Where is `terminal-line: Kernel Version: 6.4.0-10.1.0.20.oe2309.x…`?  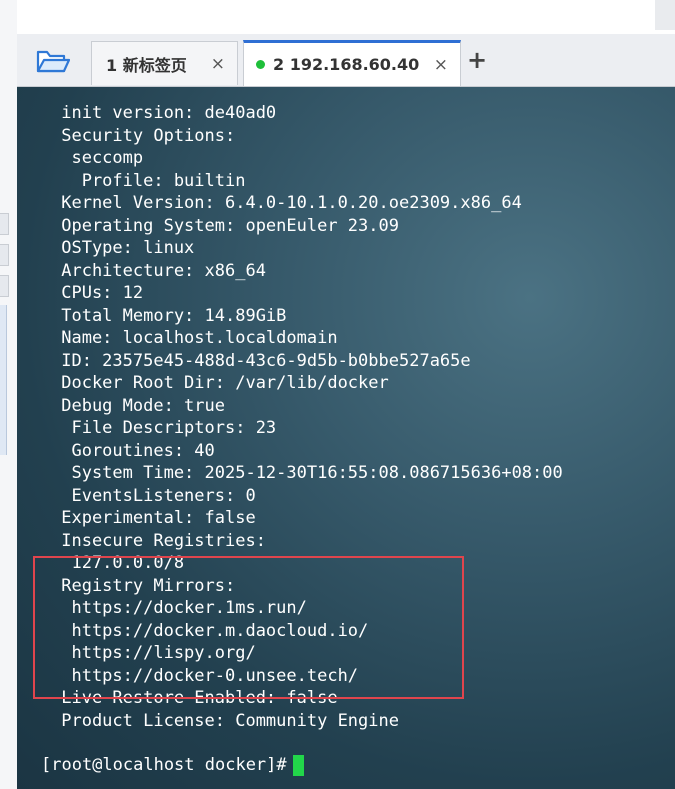 terminal-line: Kernel Version: 6.4.0-10.1.0.20.oe2309.x… is located at coordinates (286, 203).